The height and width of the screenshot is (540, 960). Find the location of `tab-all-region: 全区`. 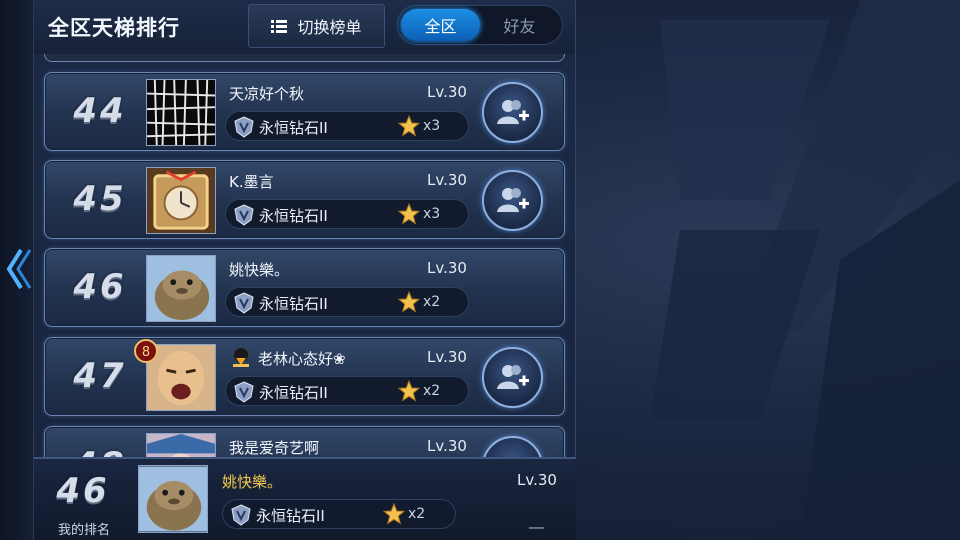

tab-all-region: 全区 is located at coordinates (440, 25).